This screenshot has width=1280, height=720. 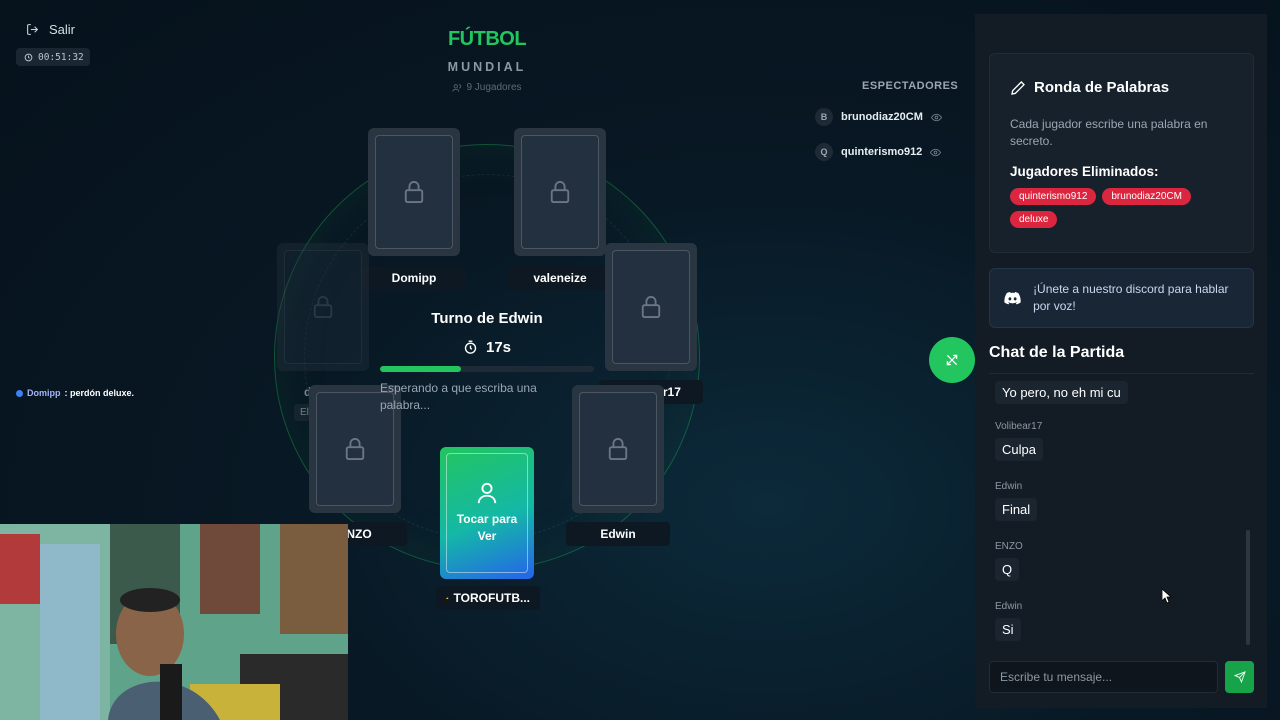 What do you see at coordinates (19, 393) in the screenshot?
I see `overlay-dot-icon` at bounding box center [19, 393].